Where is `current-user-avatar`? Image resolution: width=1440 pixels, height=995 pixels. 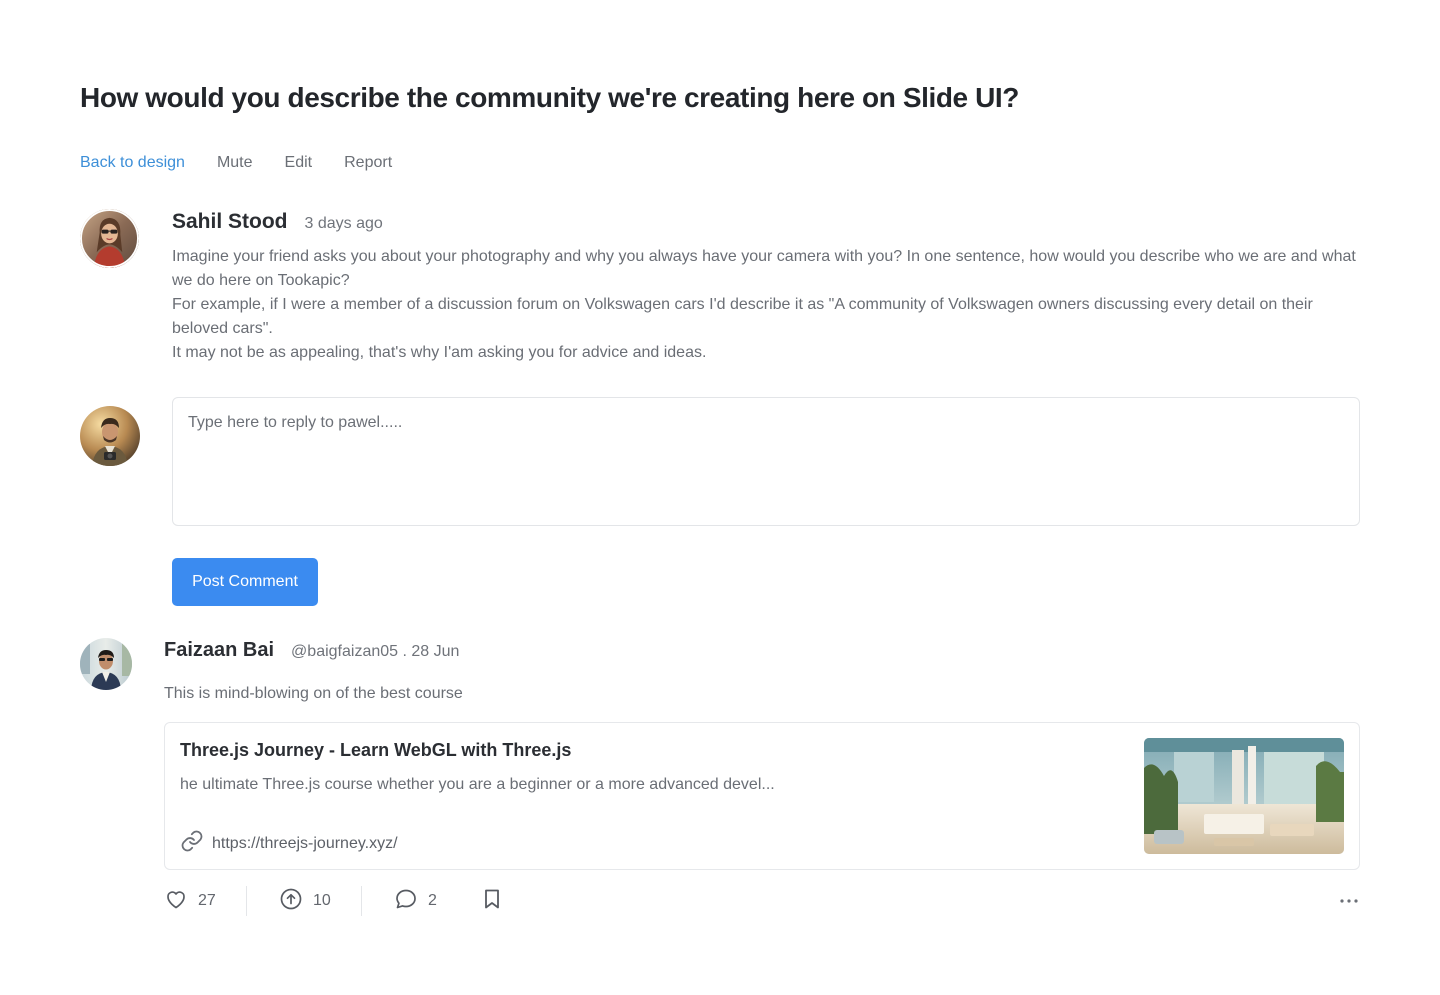 current-user-avatar is located at coordinates (110, 436).